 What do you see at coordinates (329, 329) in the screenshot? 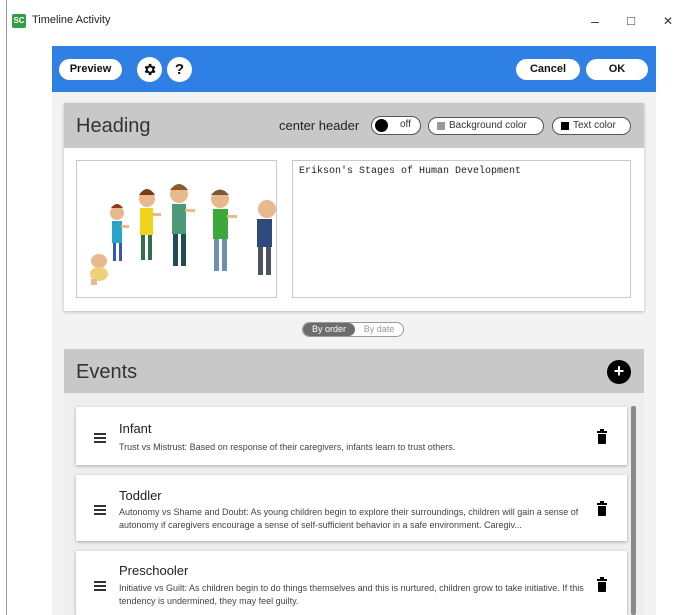
I see `sort-by-order-option: By order` at bounding box center [329, 329].